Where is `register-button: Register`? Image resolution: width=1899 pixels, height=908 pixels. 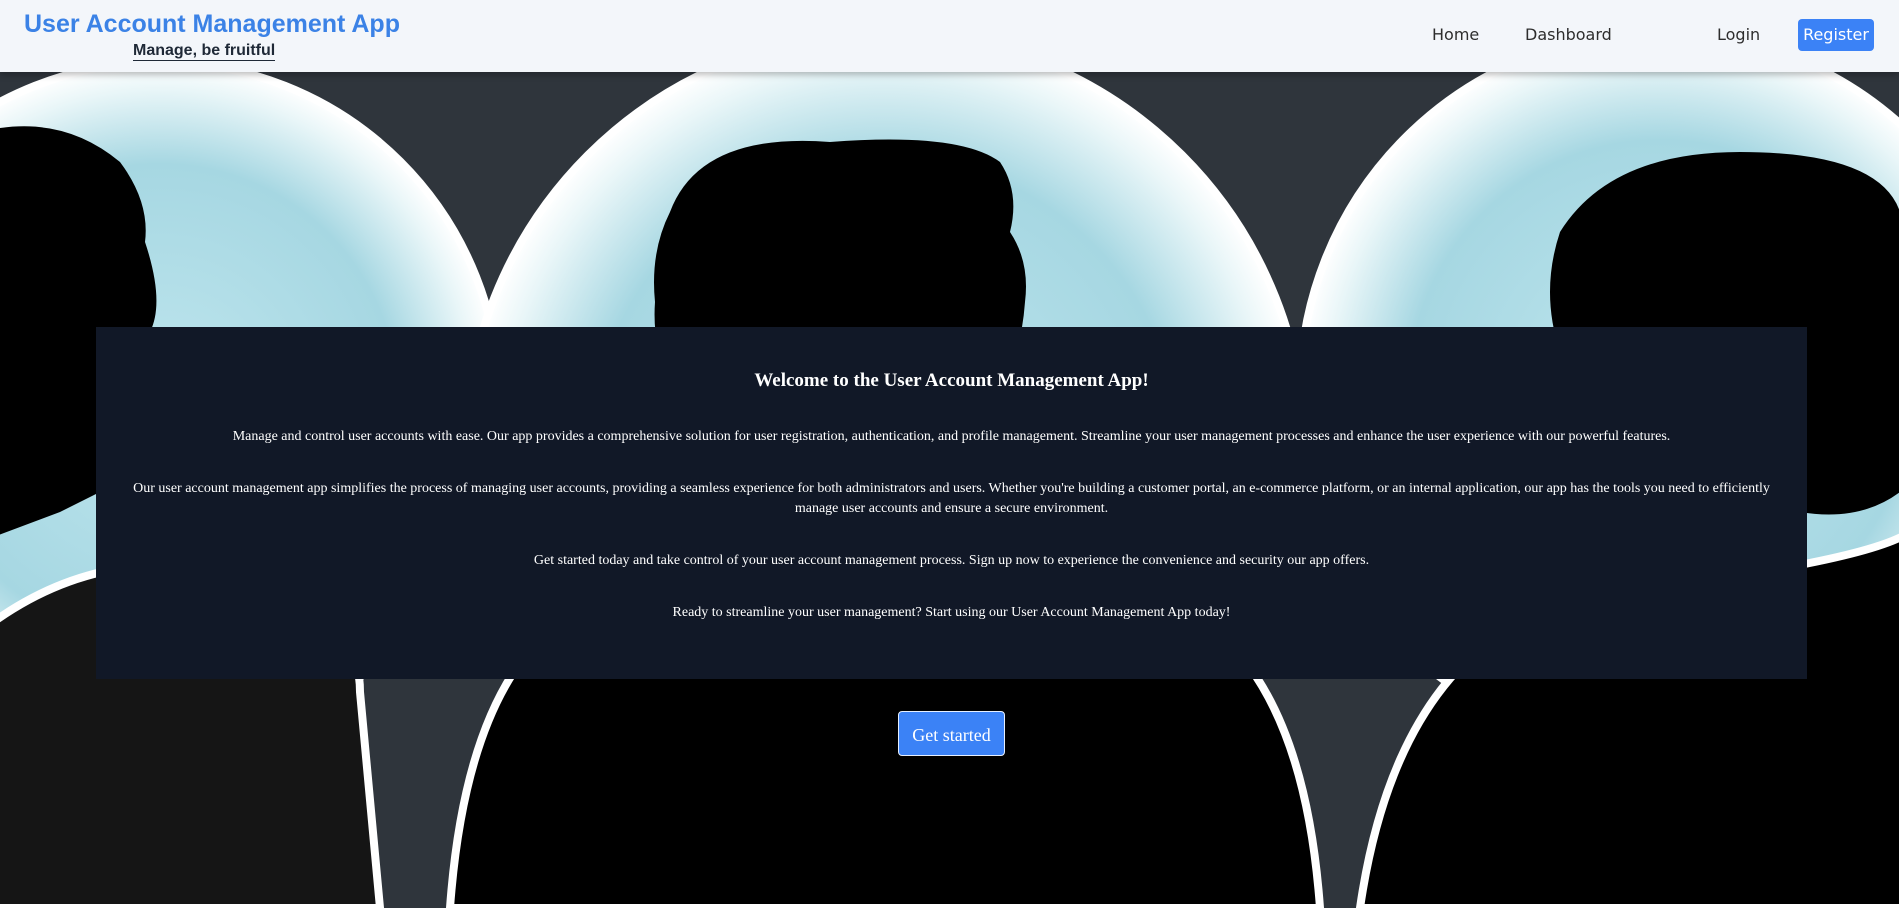
register-button: Register is located at coordinates (1836, 35).